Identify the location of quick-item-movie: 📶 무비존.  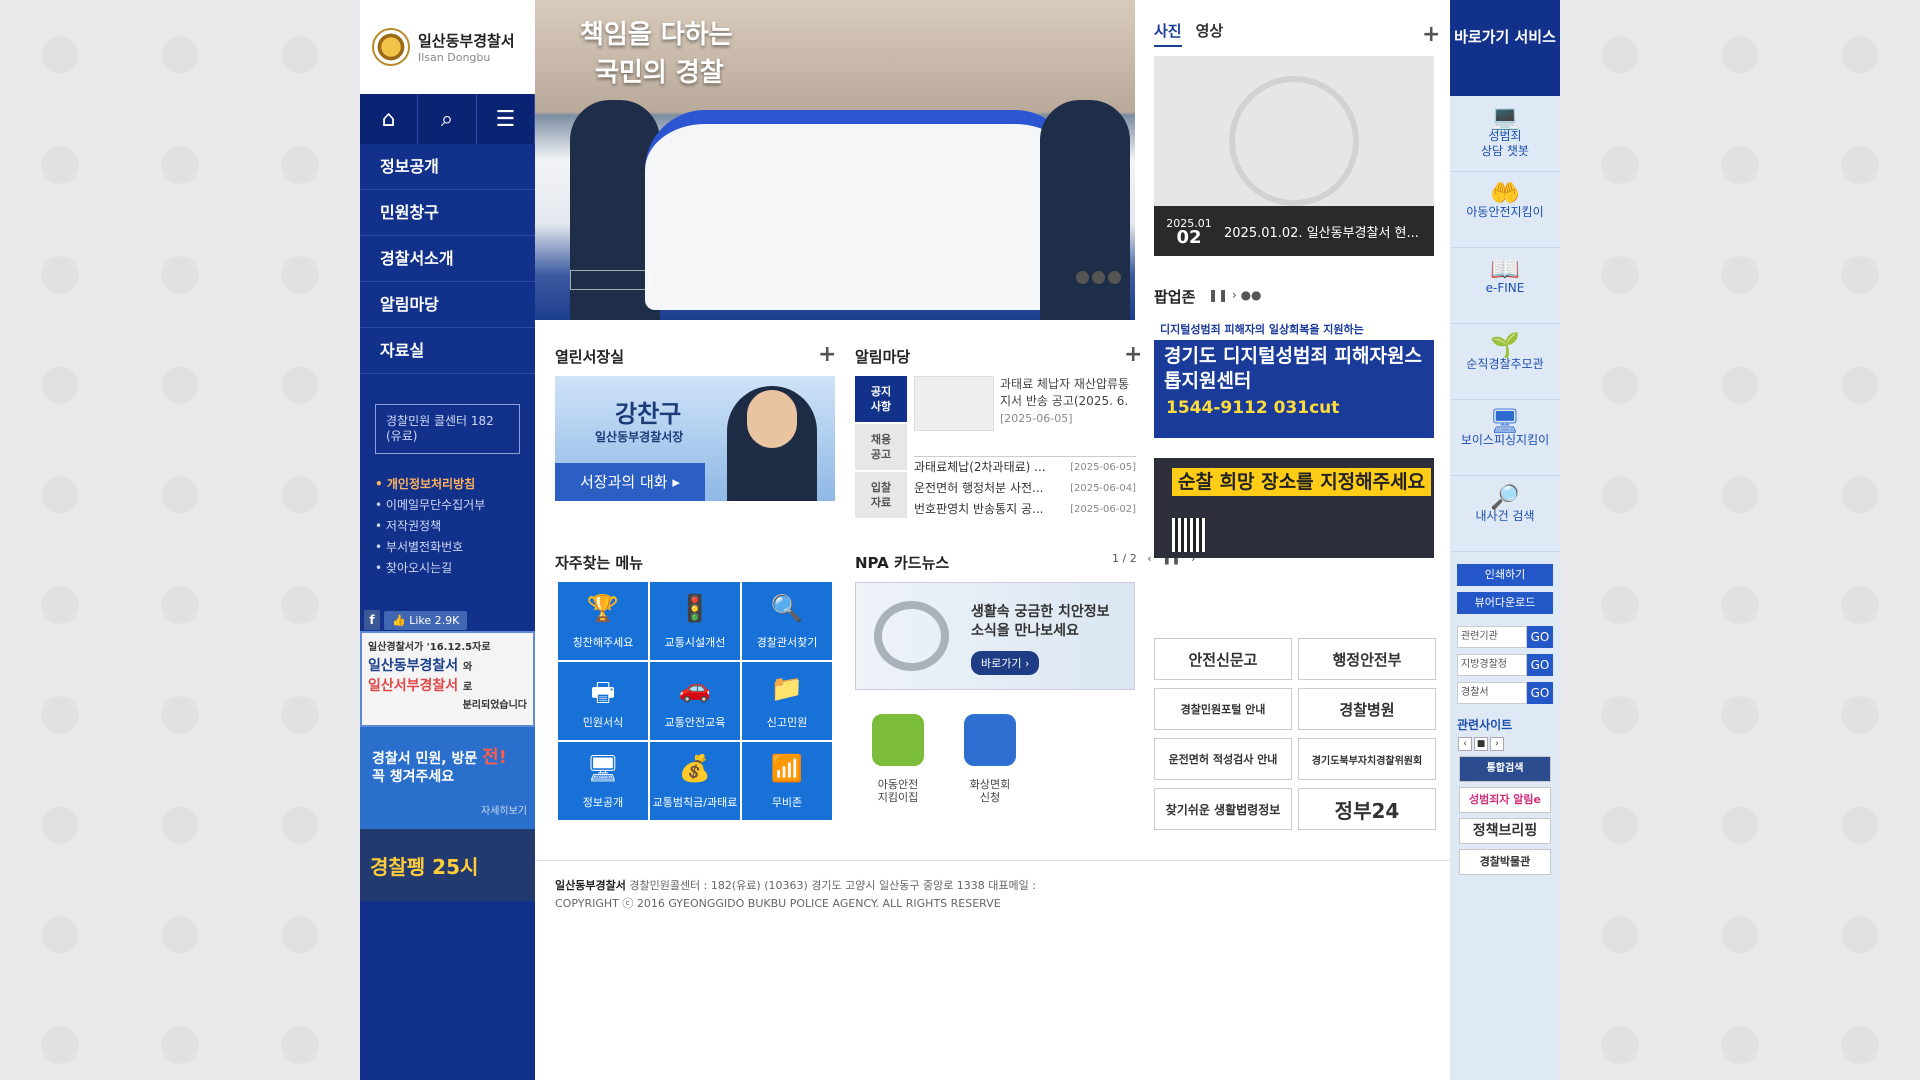
(787, 781).